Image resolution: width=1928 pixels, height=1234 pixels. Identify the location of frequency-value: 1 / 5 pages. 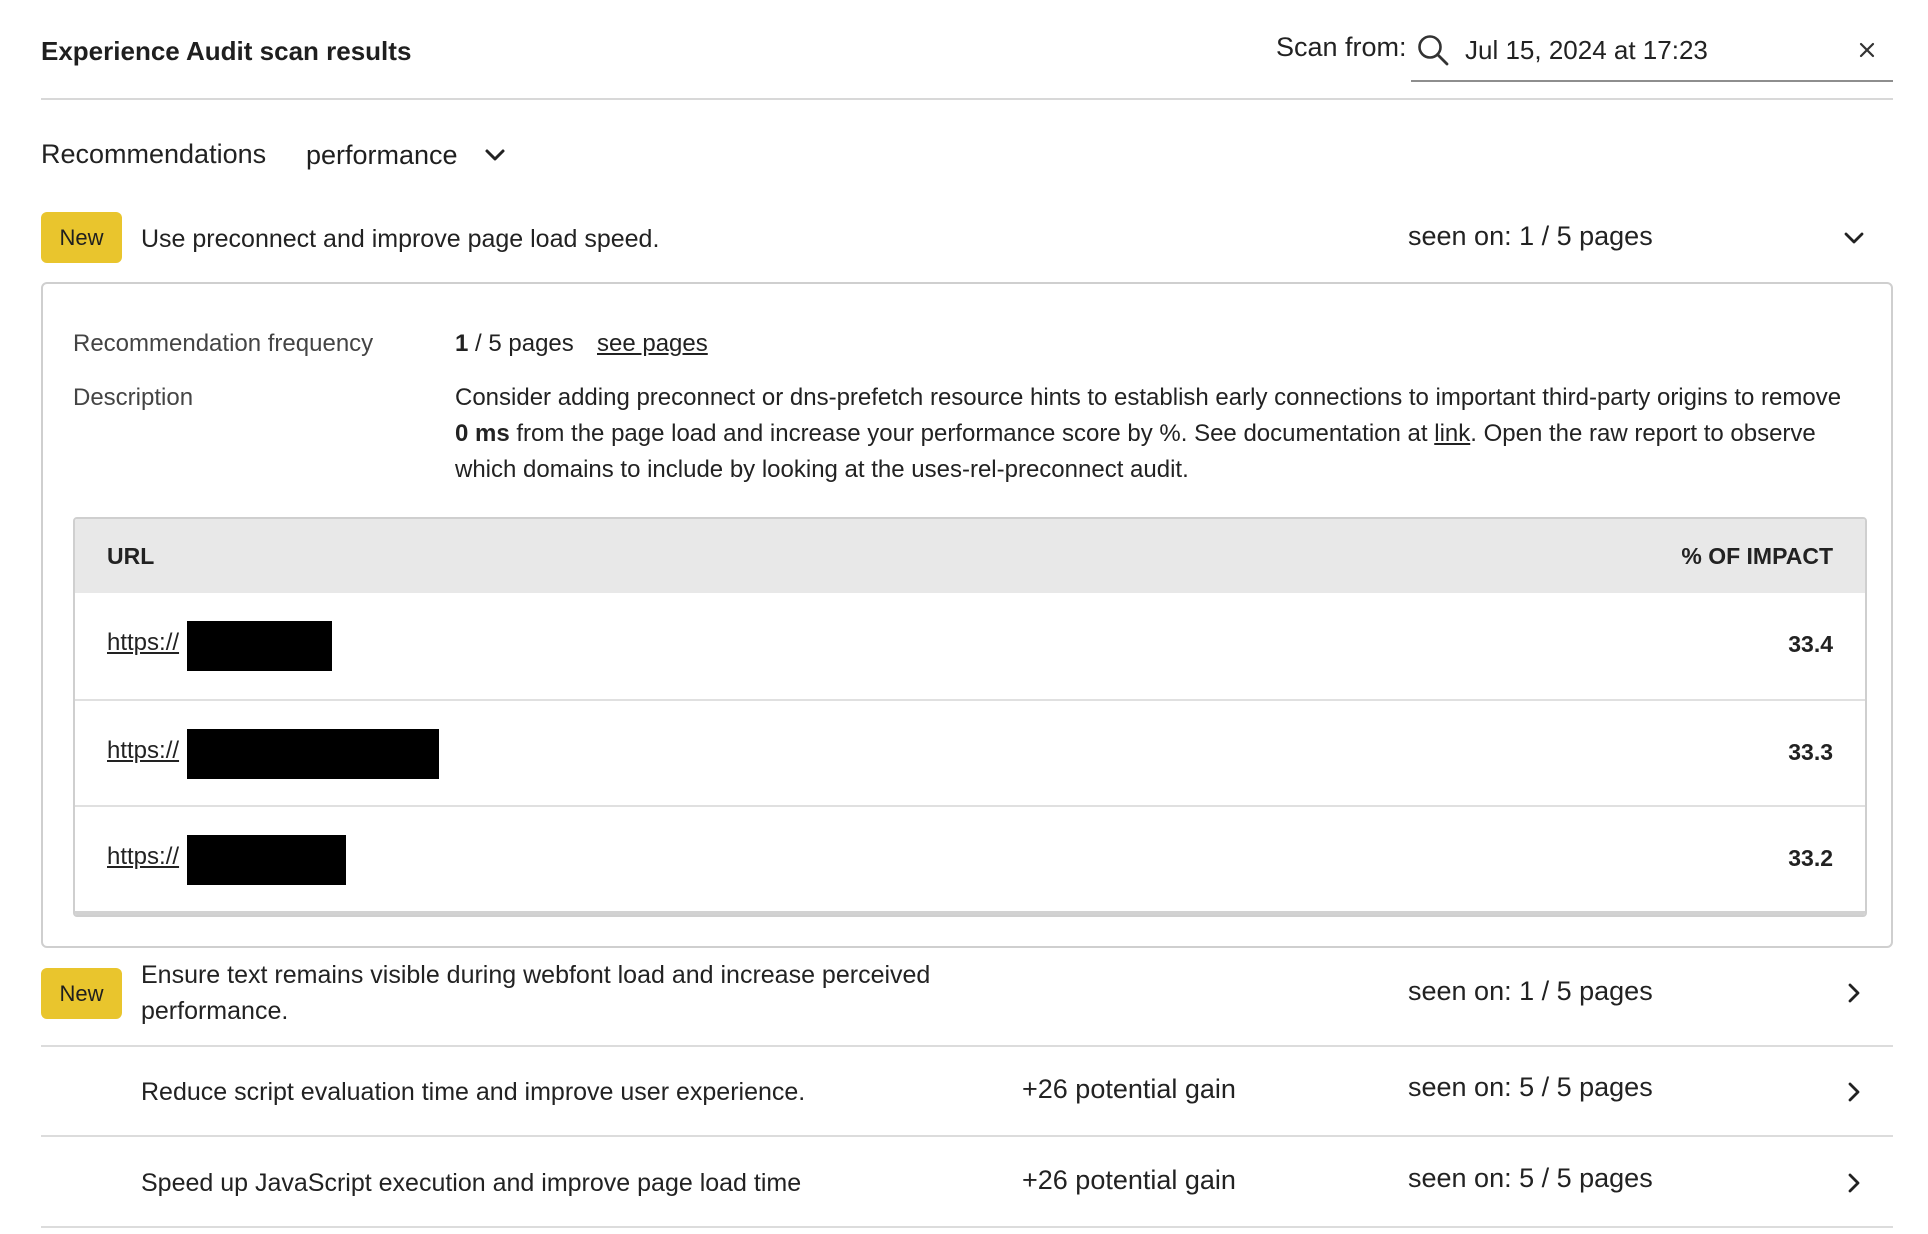
(514, 344).